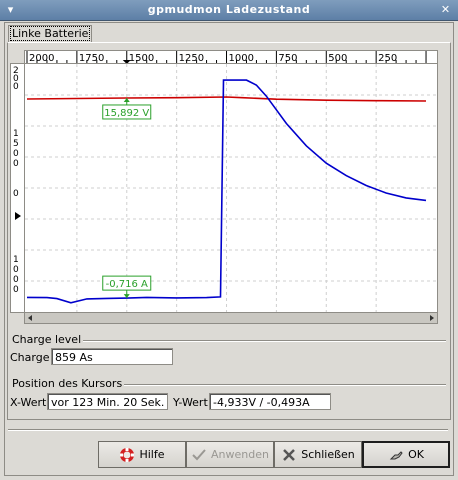 The height and width of the screenshot is (480, 458). What do you see at coordinates (231, 318) in the screenshot?
I see `horizontal-scrollbar` at bounding box center [231, 318].